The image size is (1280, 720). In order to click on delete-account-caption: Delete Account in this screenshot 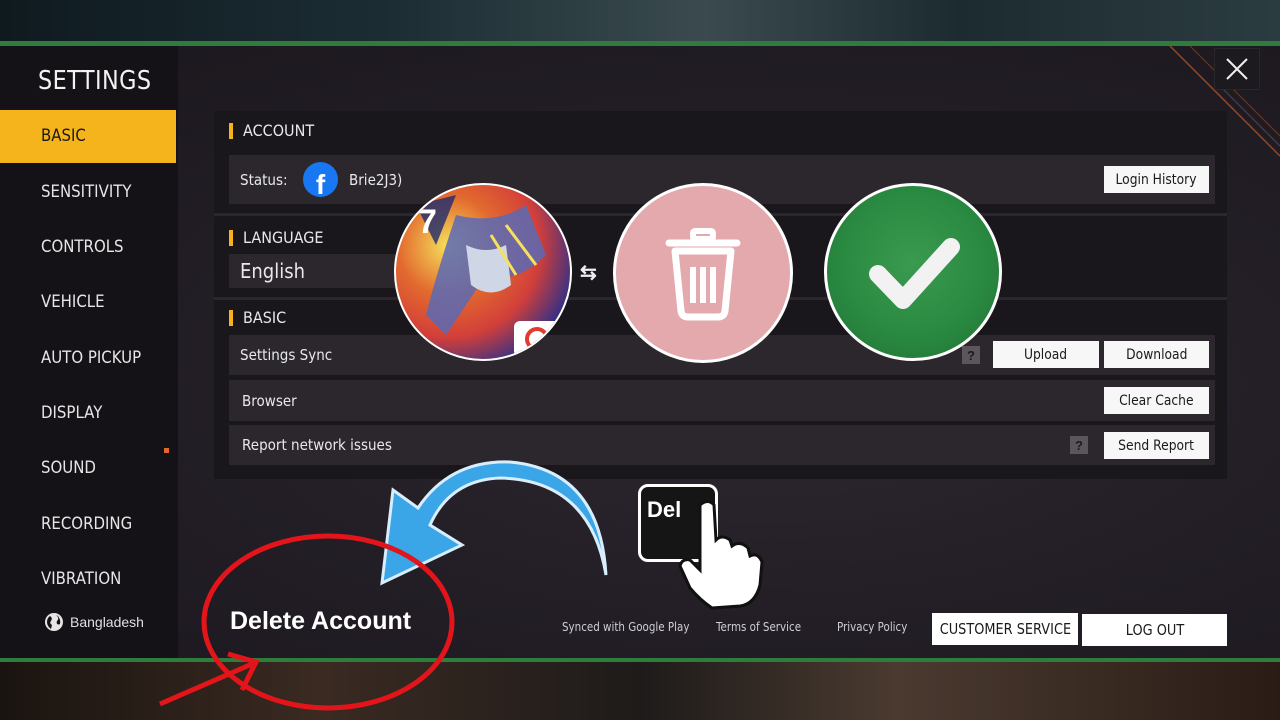, I will do `click(321, 621)`.